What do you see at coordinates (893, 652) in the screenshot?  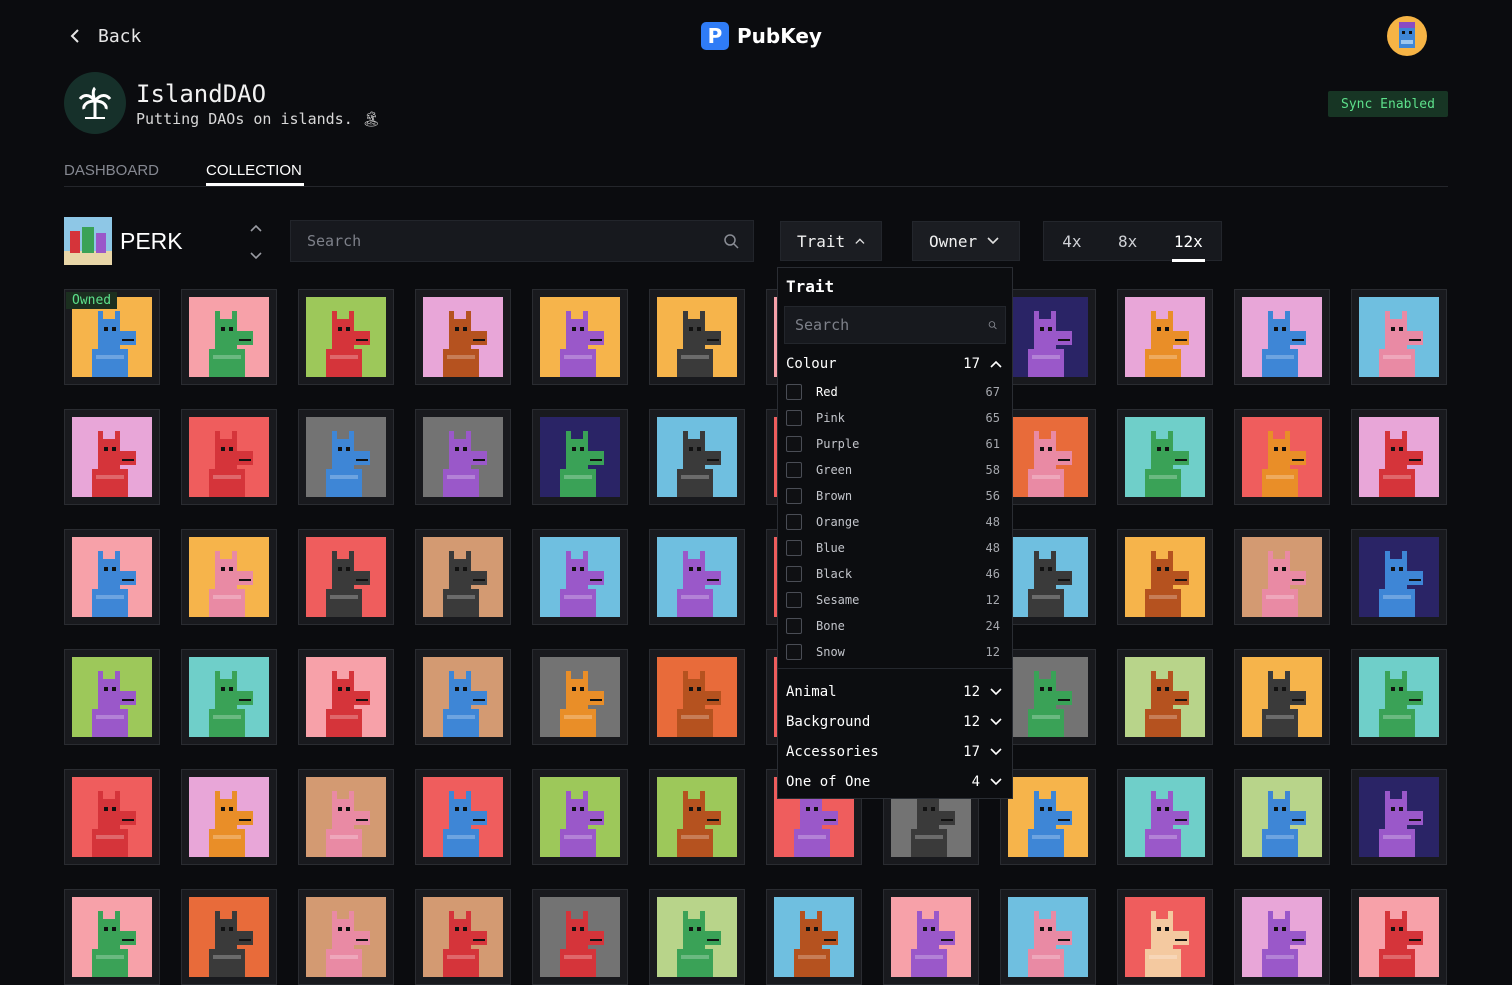 I see `trait-option: Snow 12` at bounding box center [893, 652].